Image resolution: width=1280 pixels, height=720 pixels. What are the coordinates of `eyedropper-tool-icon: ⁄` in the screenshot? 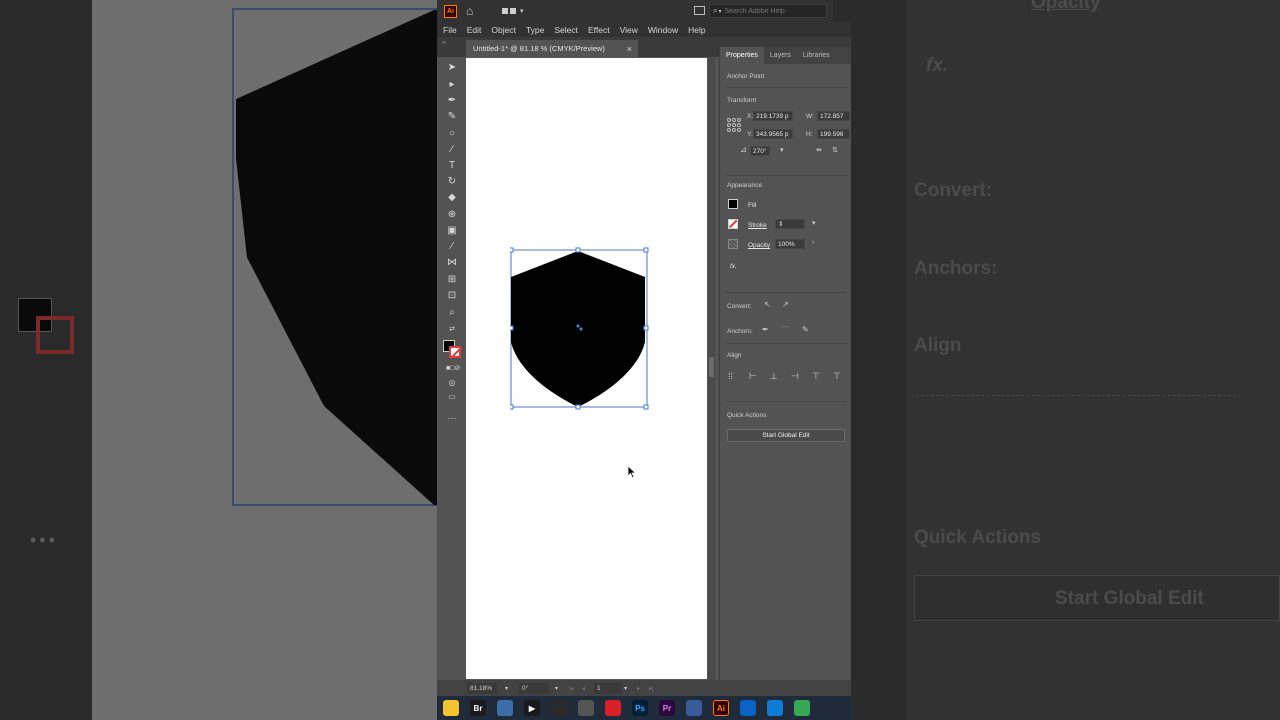 It's located at (452, 247).